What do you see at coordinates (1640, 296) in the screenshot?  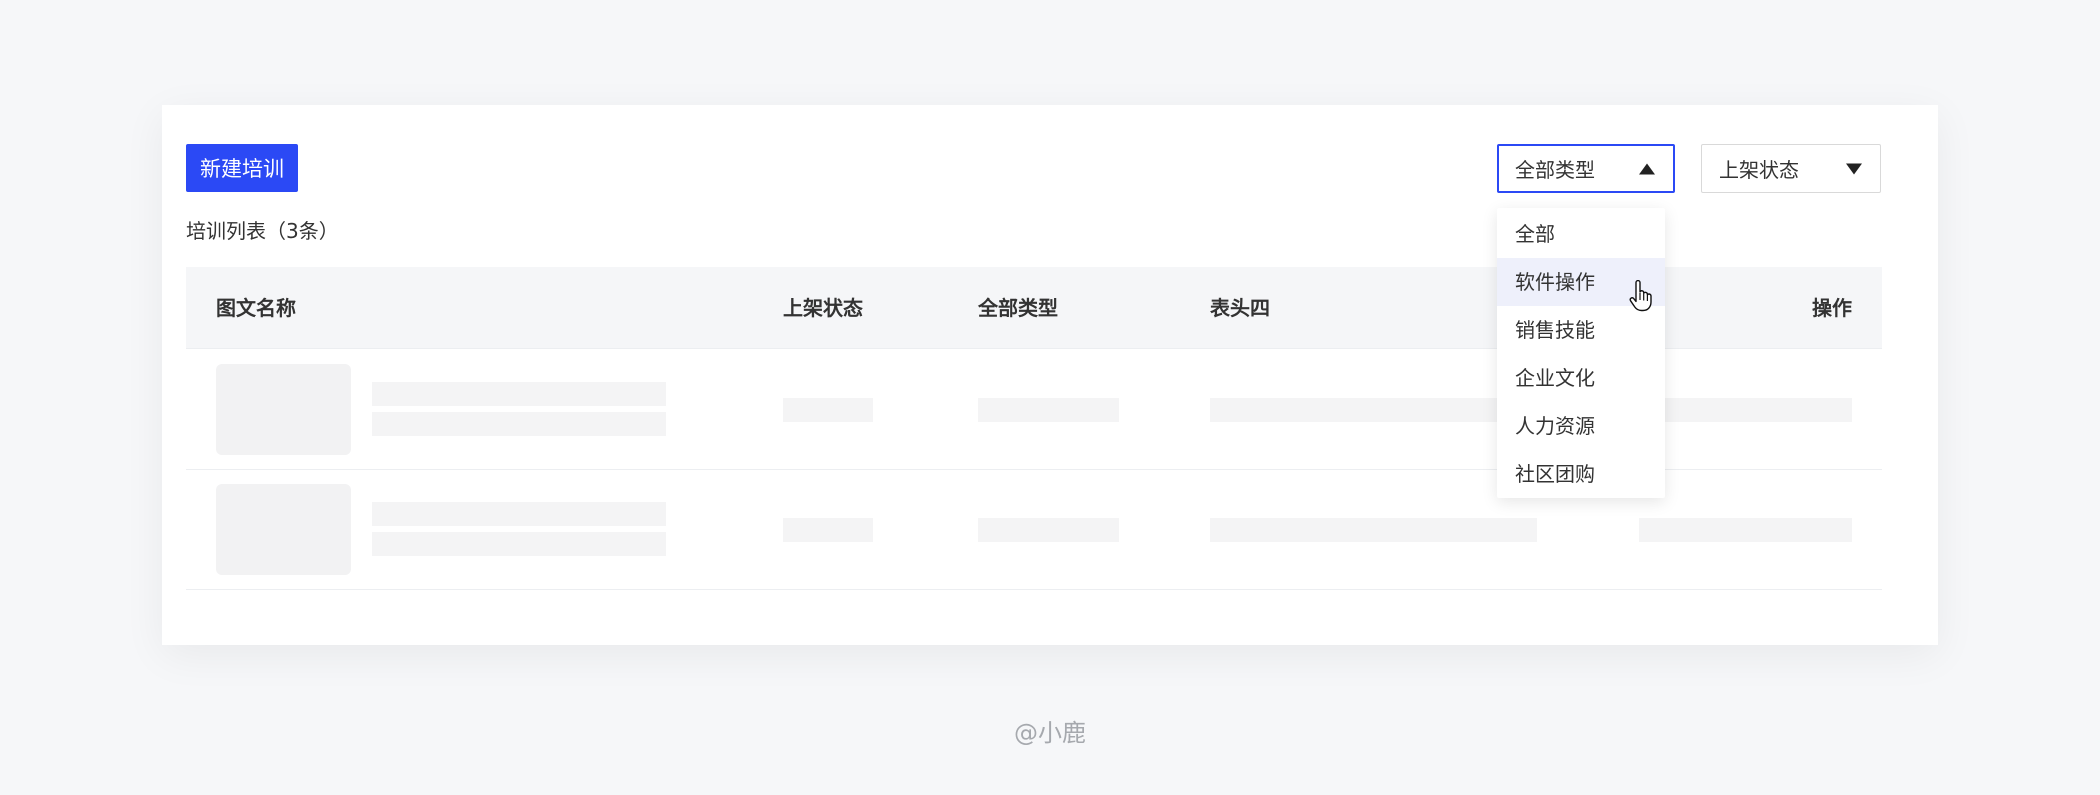 I see `hand-pointer-icon` at bounding box center [1640, 296].